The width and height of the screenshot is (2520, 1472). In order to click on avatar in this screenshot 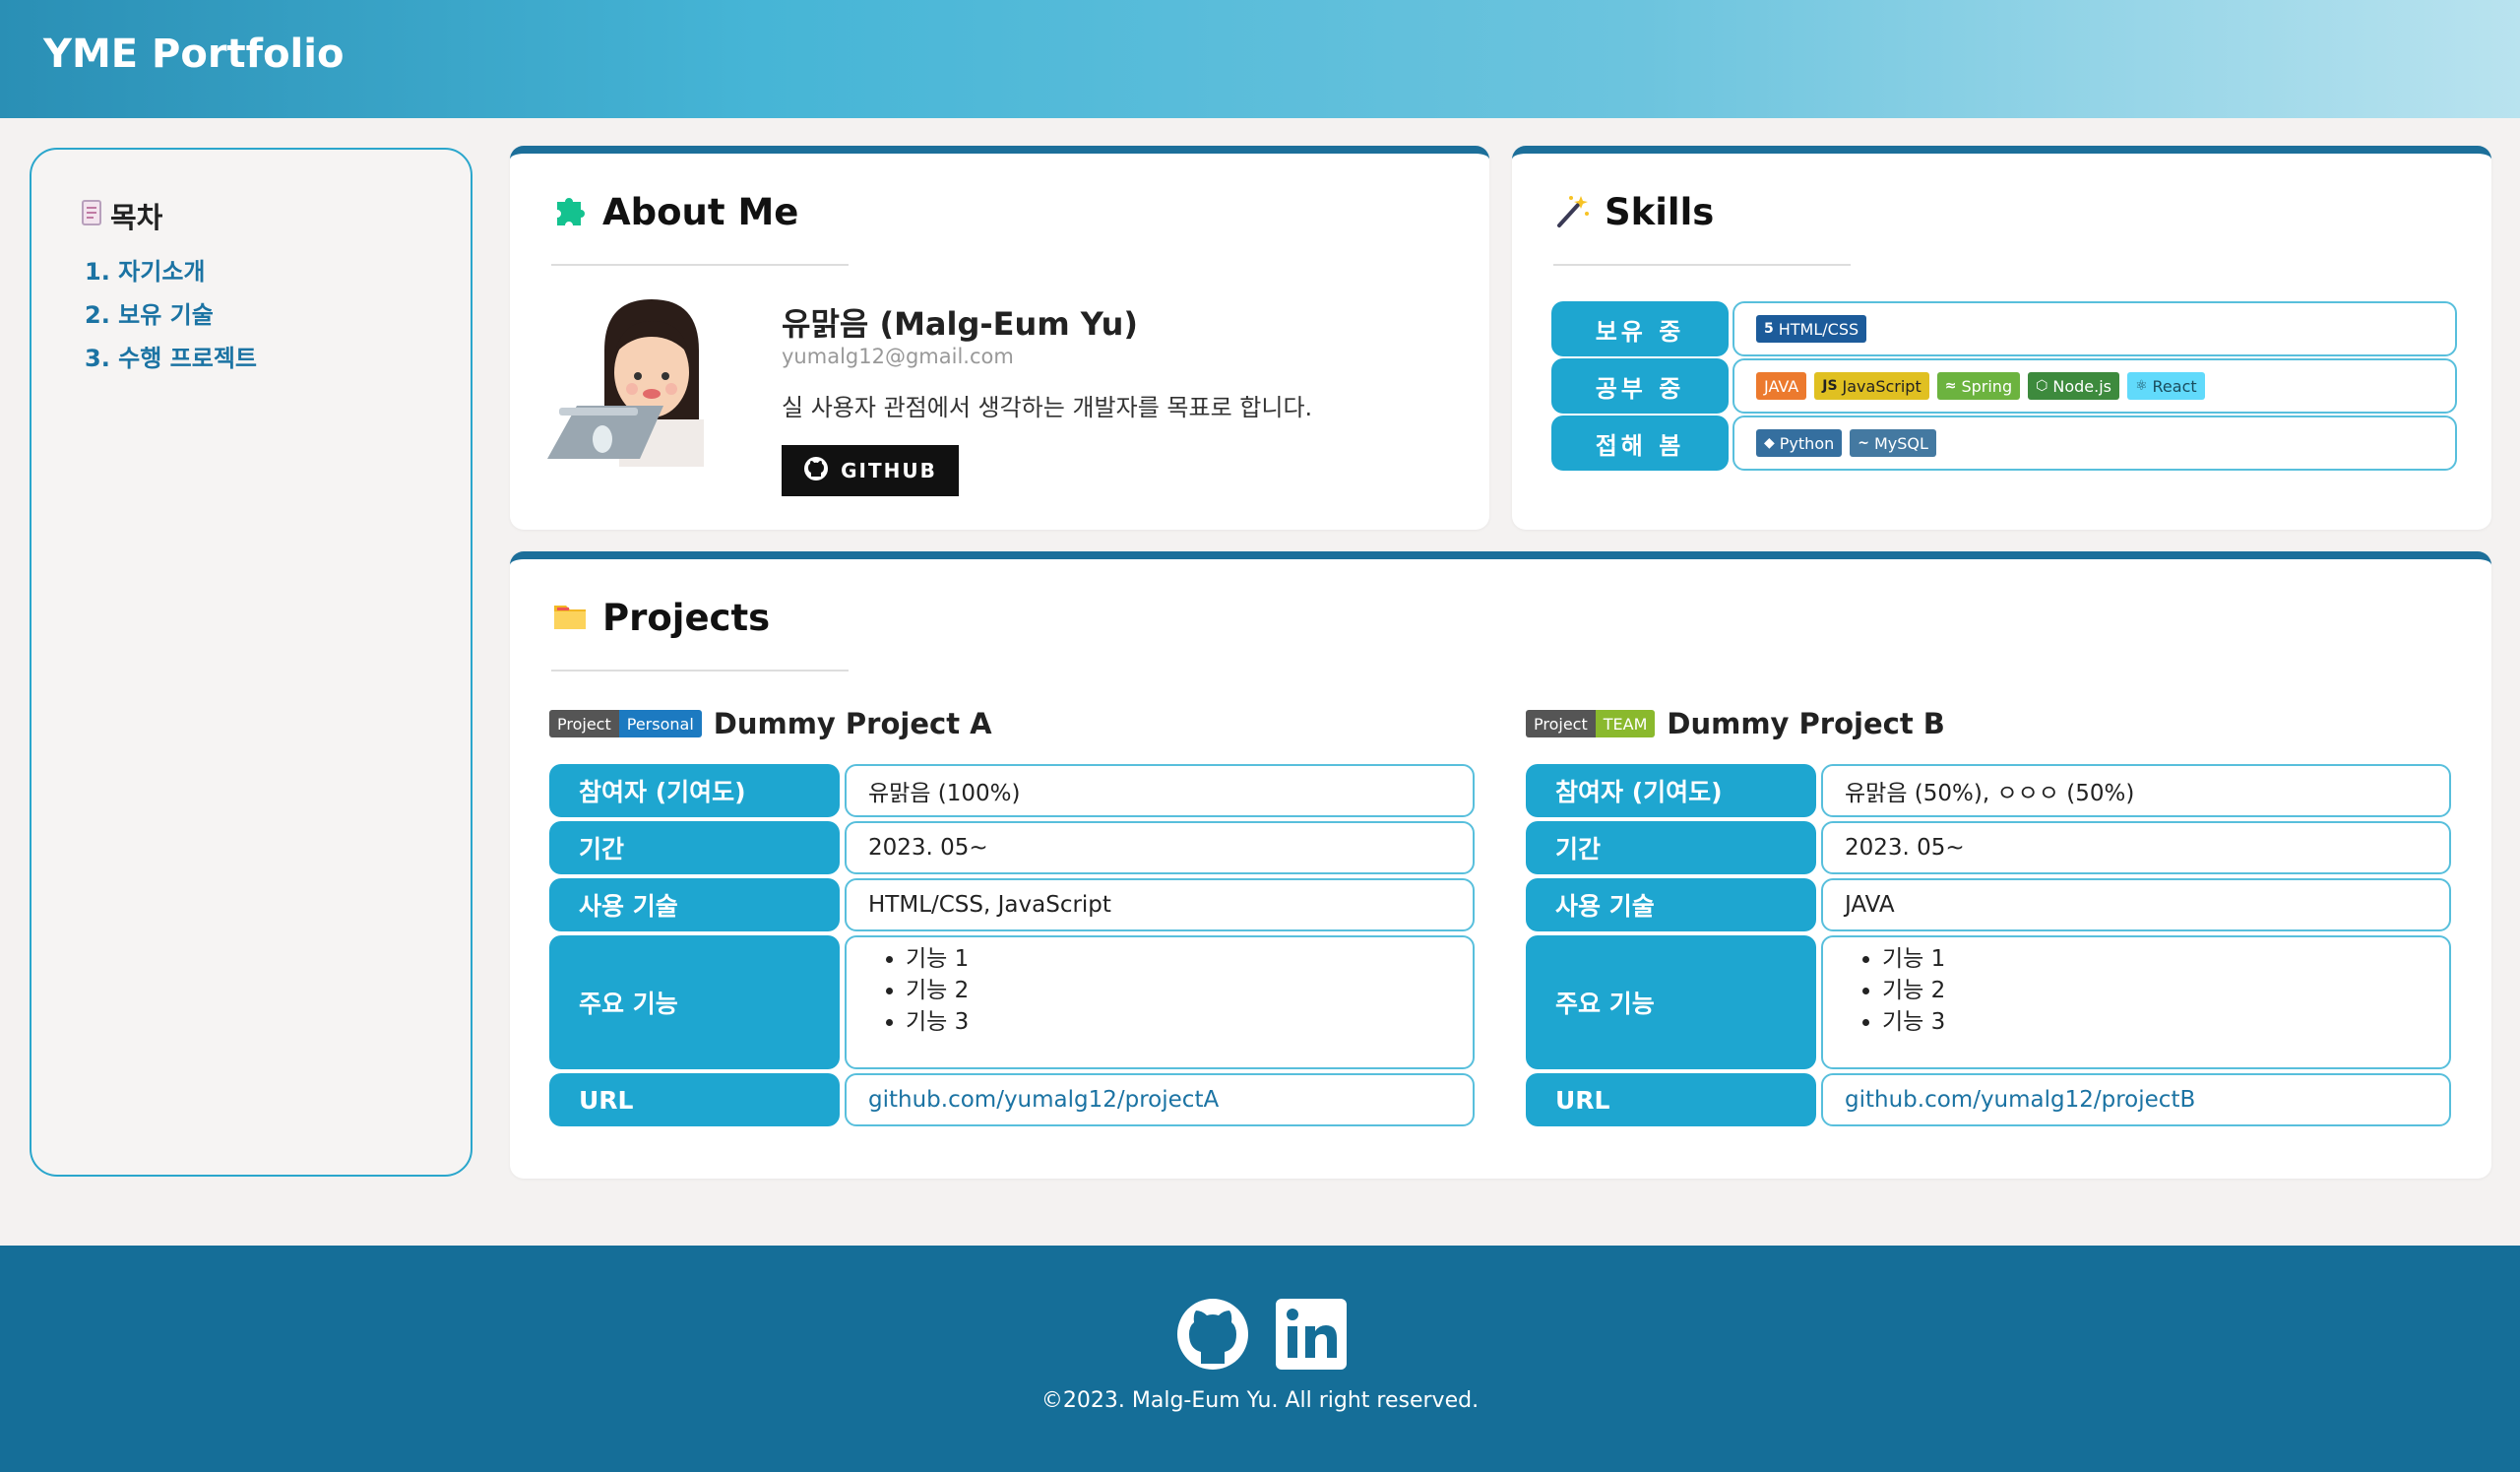, I will do `click(648, 379)`.